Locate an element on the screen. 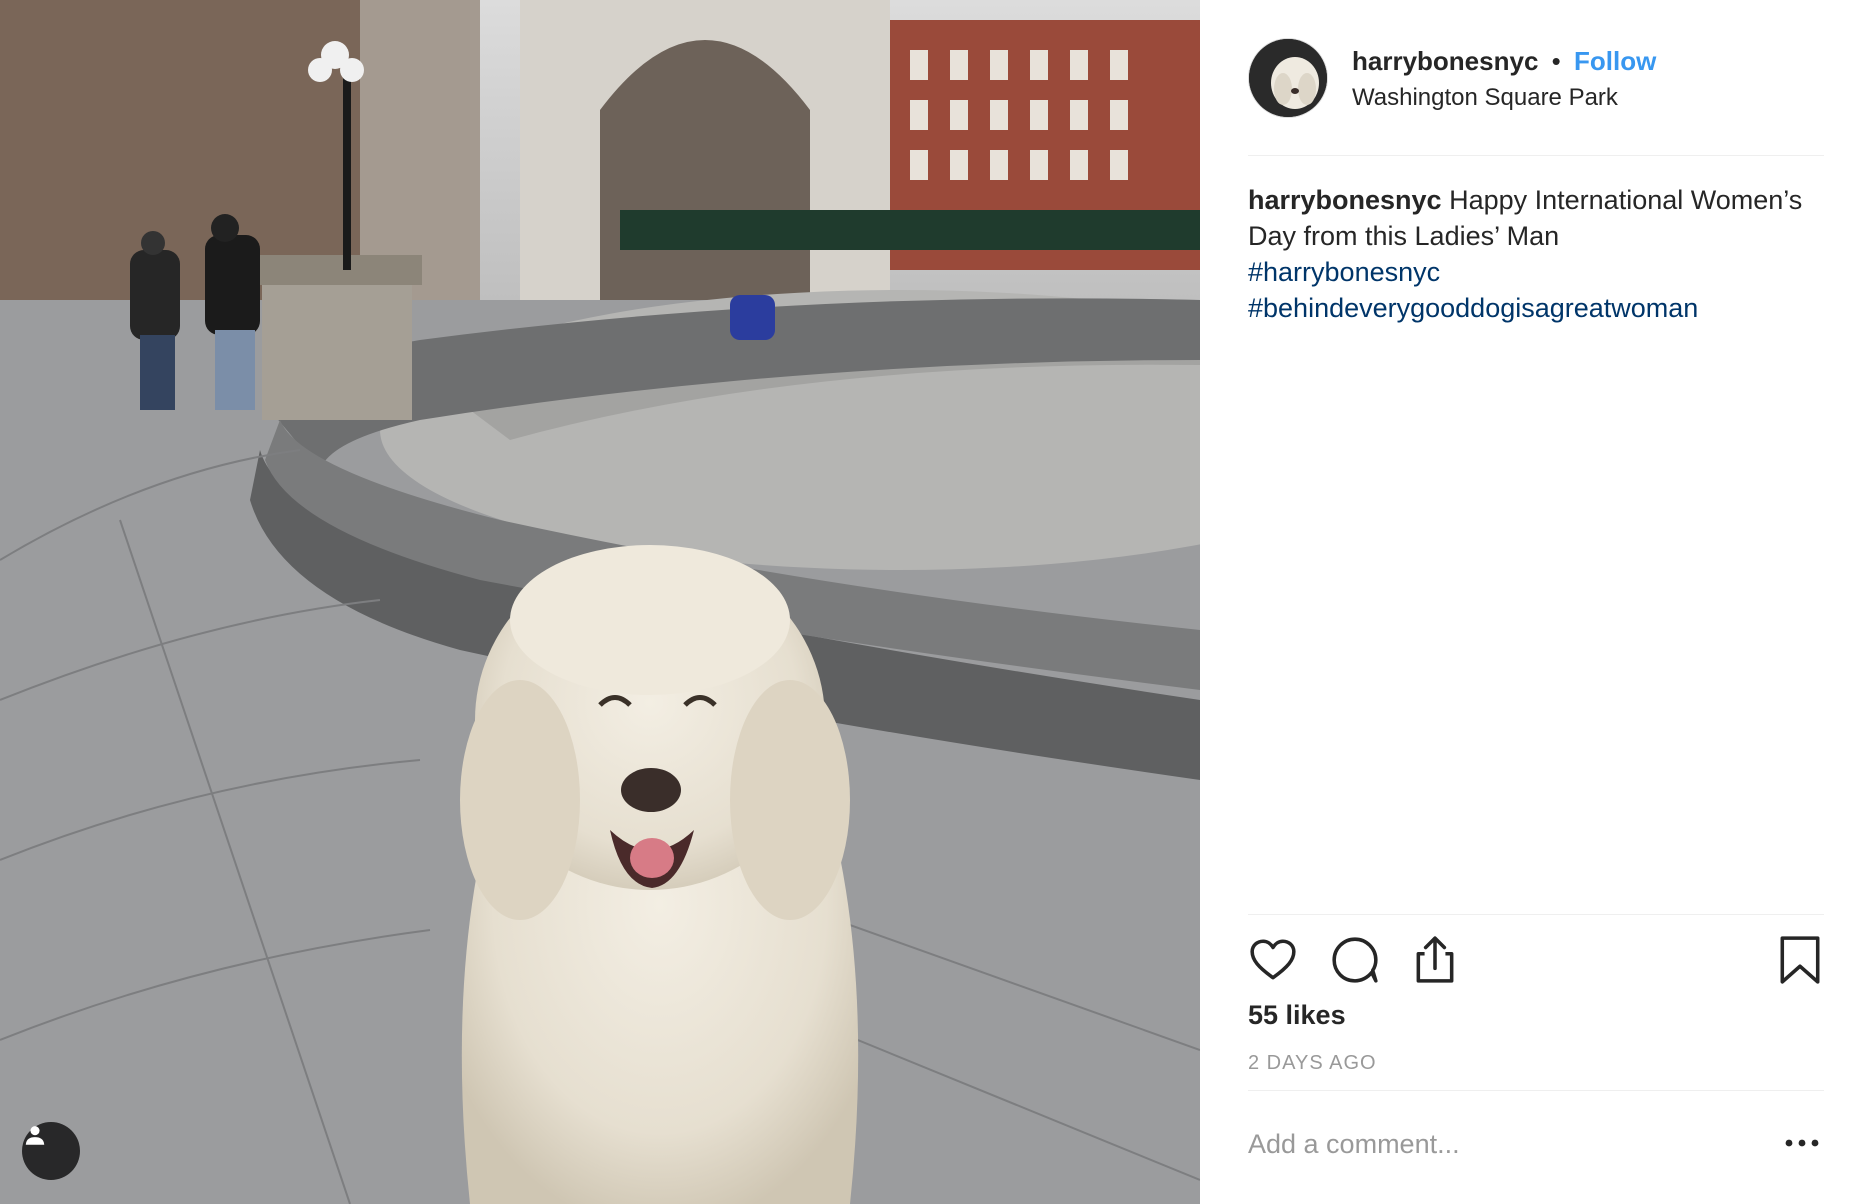 The height and width of the screenshot is (1204, 1872). location-link: Washington Square Park is located at coordinates (1485, 98).